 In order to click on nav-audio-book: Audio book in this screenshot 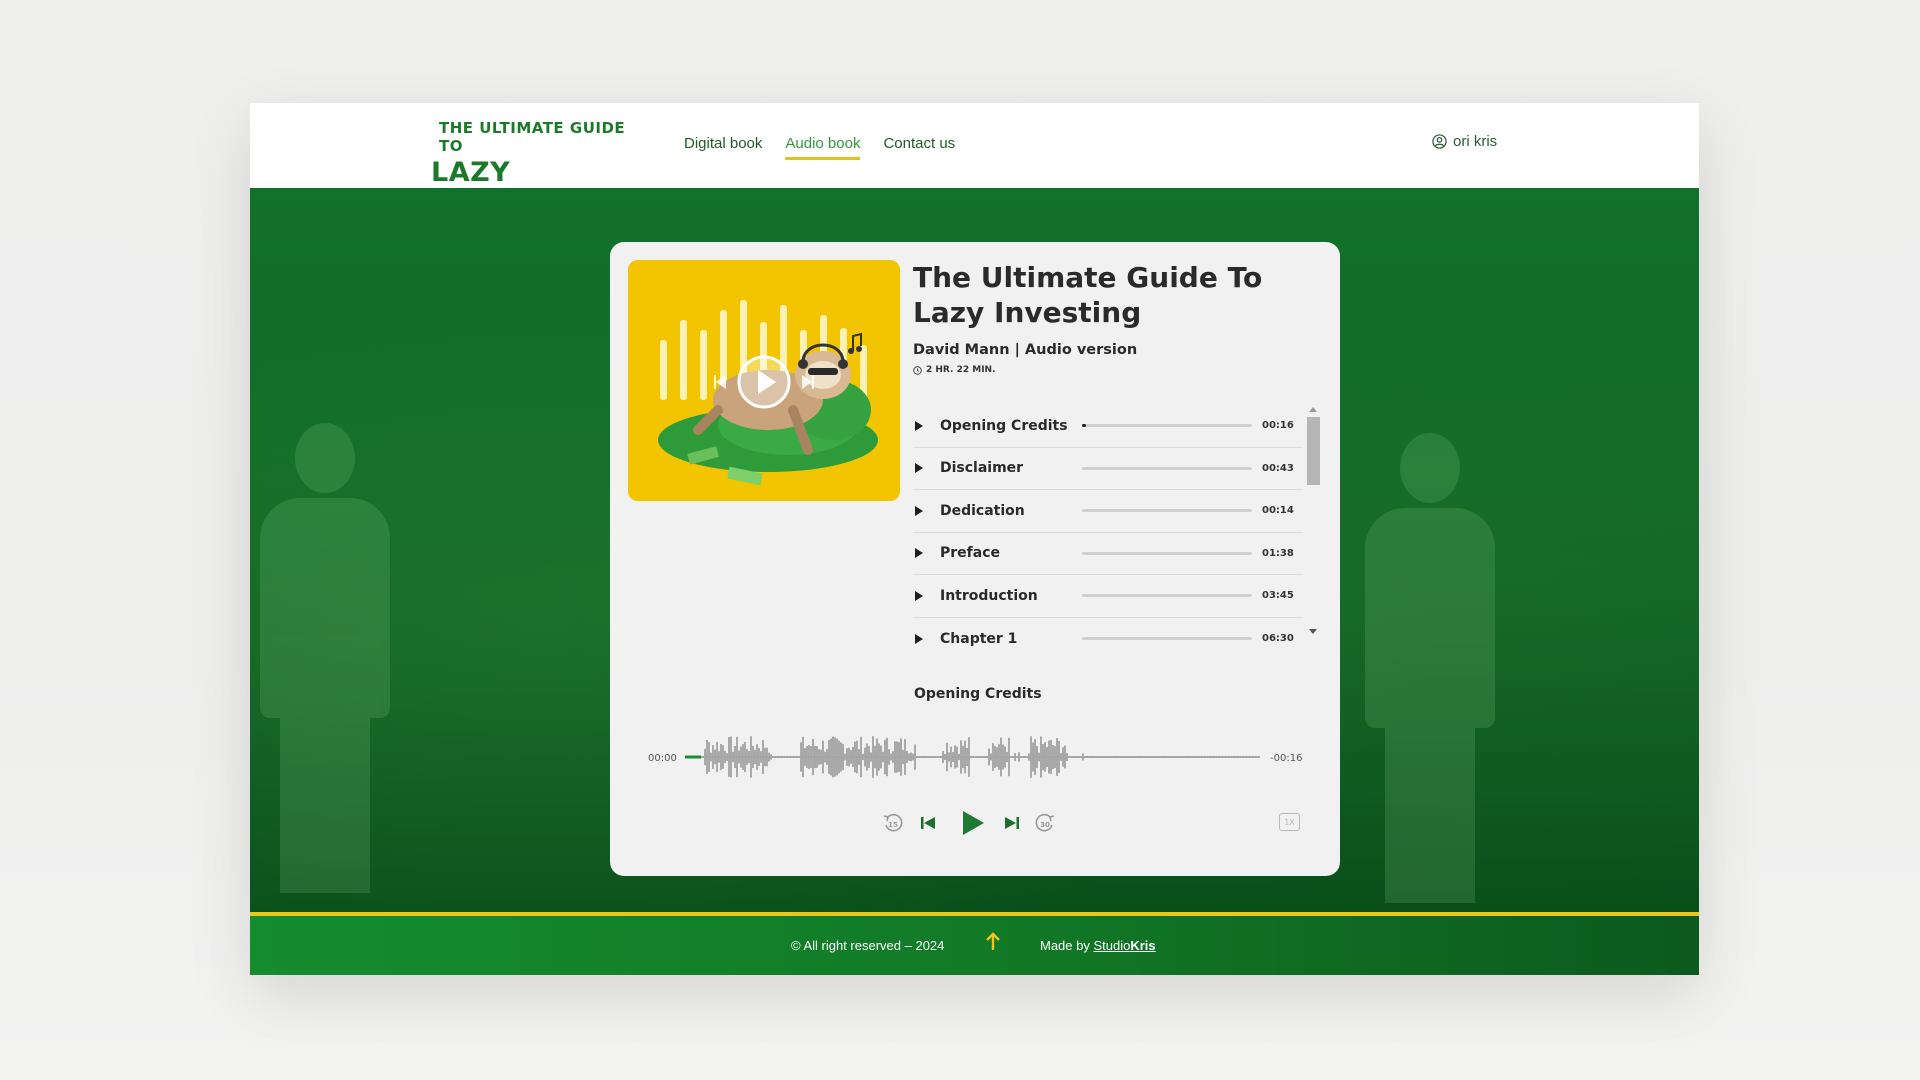, I will do `click(823, 147)`.